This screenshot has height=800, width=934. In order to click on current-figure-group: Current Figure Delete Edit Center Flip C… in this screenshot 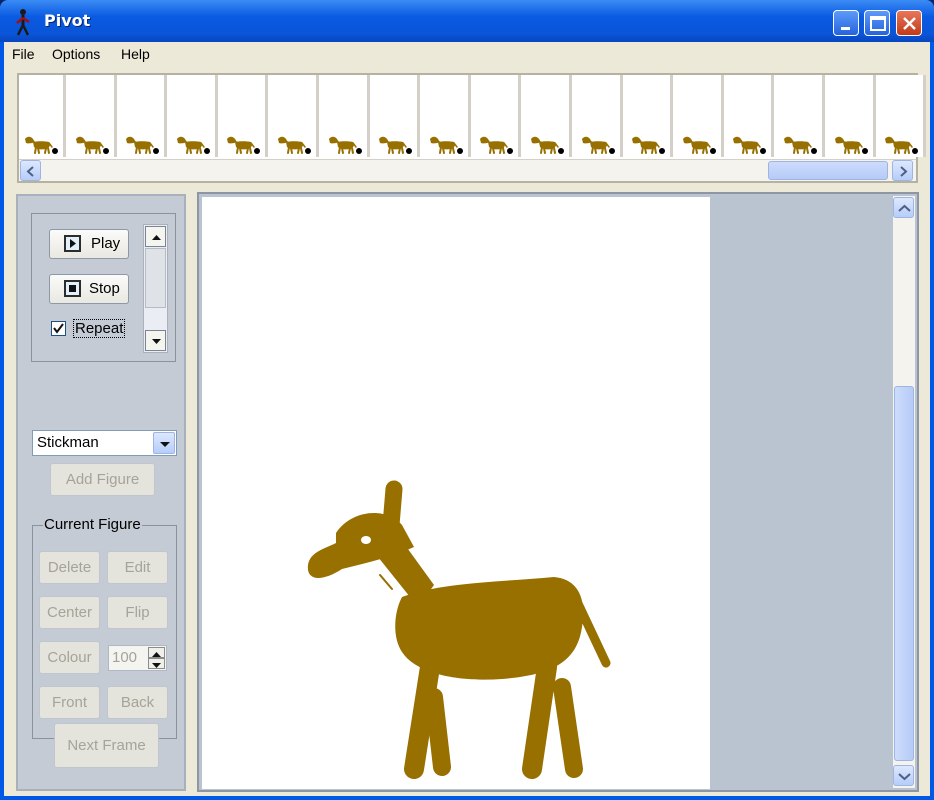, I will do `click(104, 627)`.